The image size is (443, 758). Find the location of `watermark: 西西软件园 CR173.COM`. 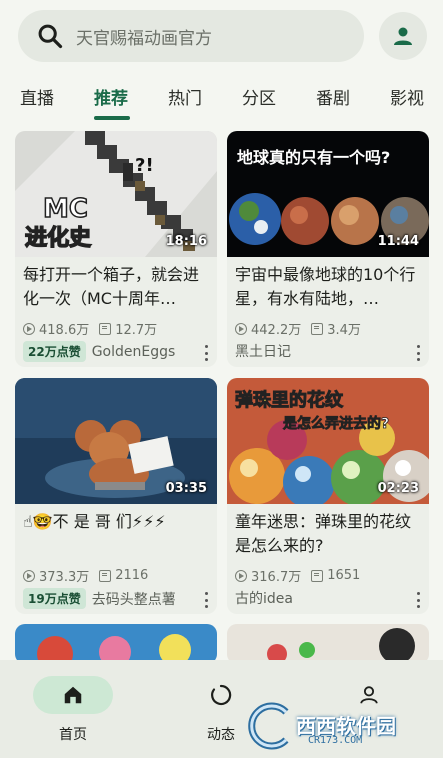

watermark: 西西软件园 CR173.COM is located at coordinates (336, 726).